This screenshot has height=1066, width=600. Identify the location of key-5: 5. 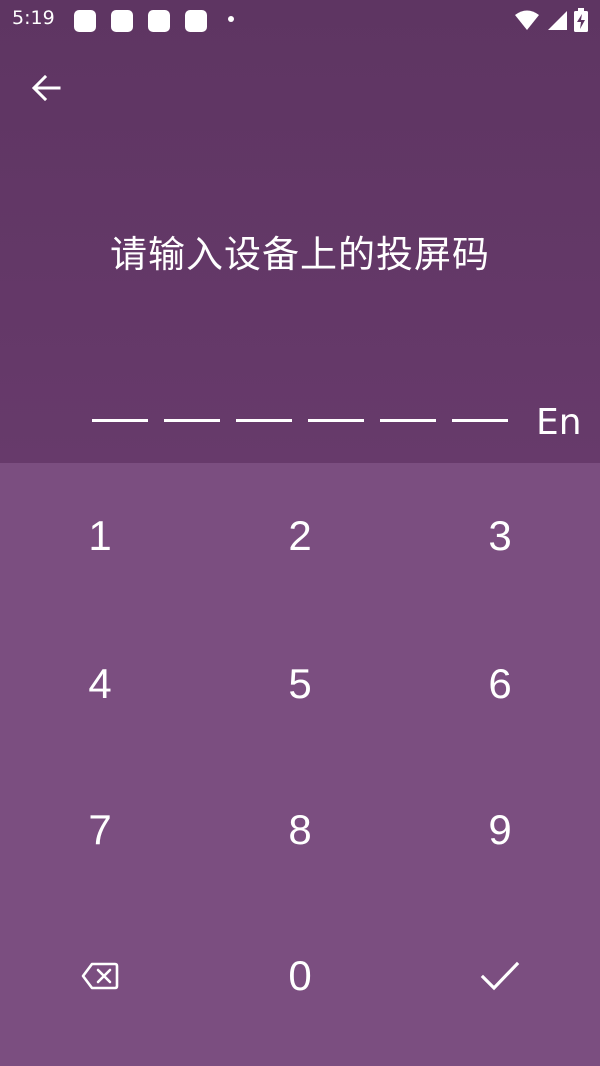
(300, 684).